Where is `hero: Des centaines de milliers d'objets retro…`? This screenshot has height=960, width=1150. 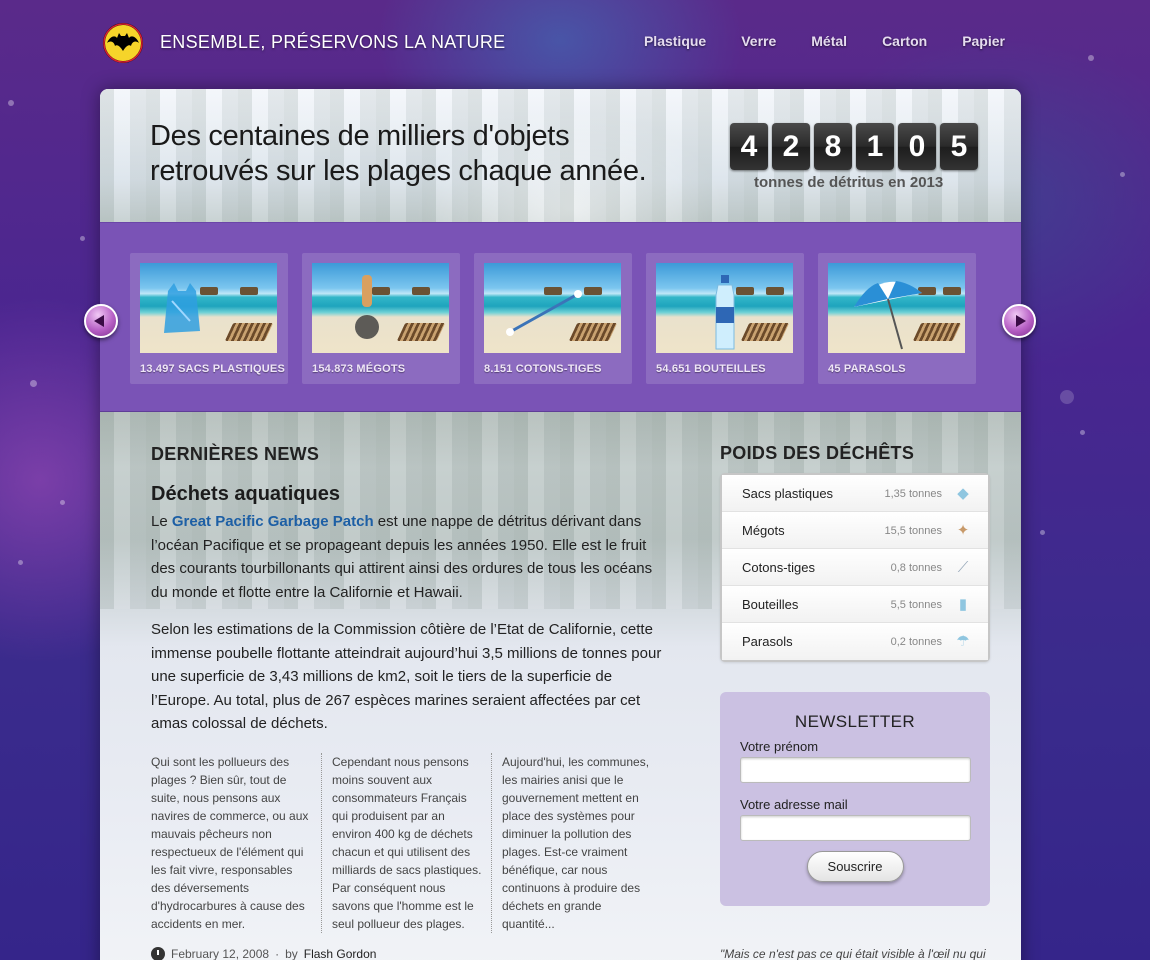 hero: Des centaines de milliers d'objets retro… is located at coordinates (560, 155).